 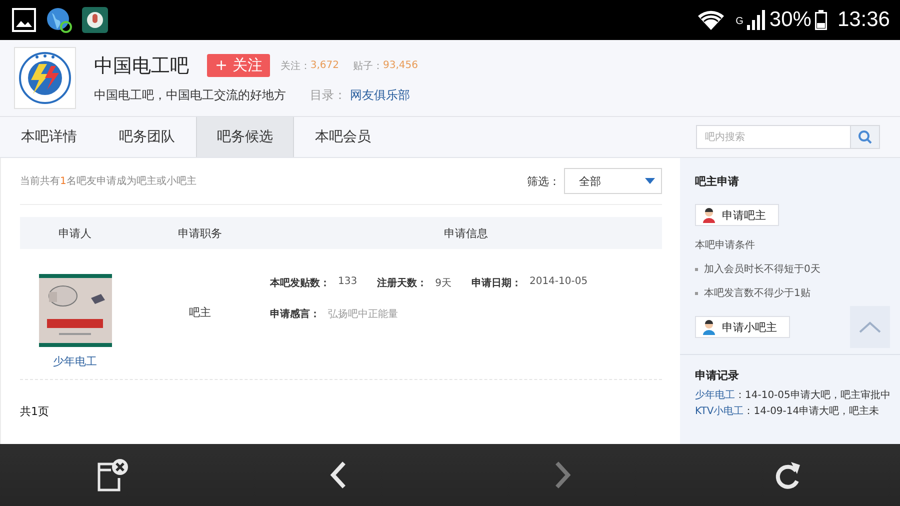 What do you see at coordinates (863, 20) in the screenshot?
I see `clock: 13:36` at bounding box center [863, 20].